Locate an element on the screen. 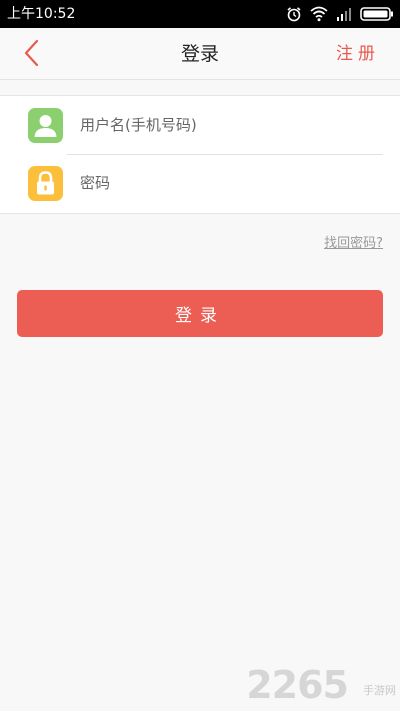 The height and width of the screenshot is (711, 400). register-link: 注册 is located at coordinates (358, 54).